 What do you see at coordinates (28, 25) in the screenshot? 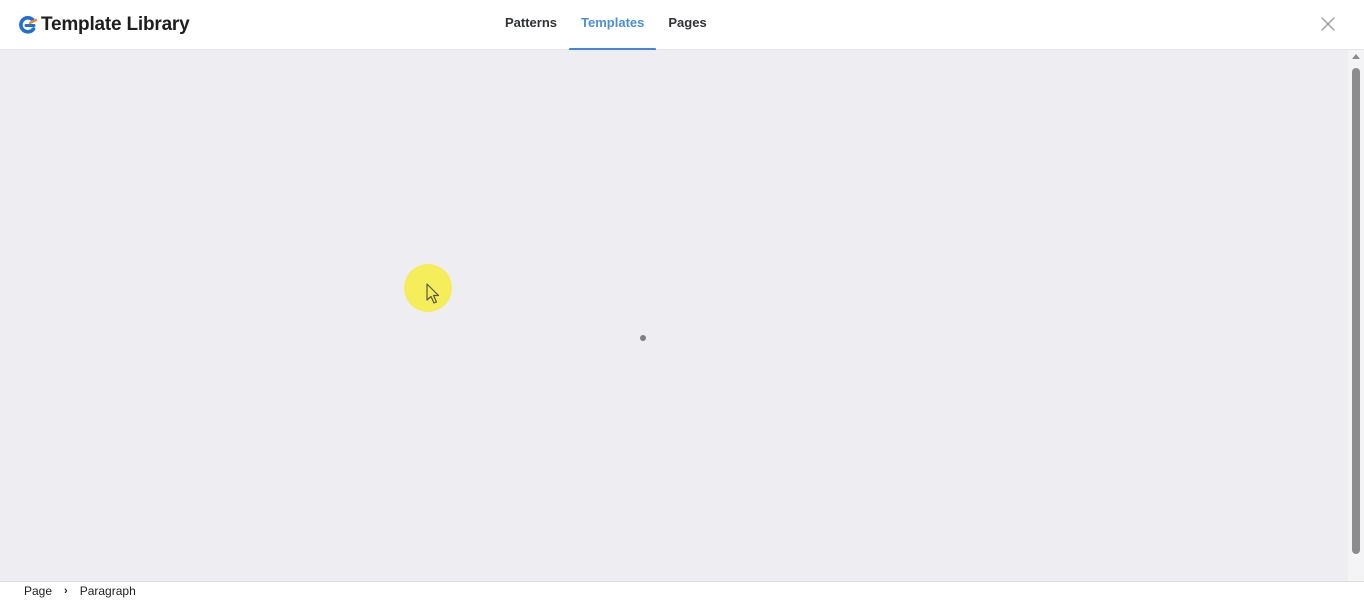
I see `brand-logo-icon` at bounding box center [28, 25].